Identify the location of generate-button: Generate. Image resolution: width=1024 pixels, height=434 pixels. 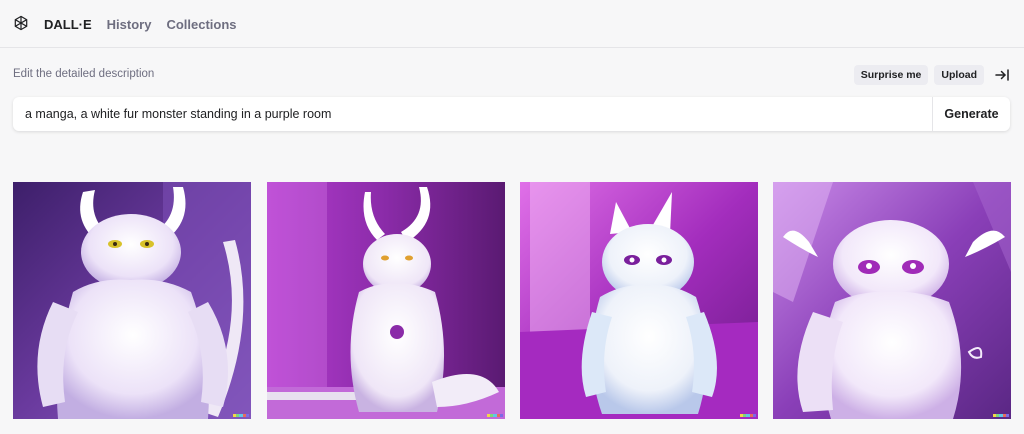
(971, 114).